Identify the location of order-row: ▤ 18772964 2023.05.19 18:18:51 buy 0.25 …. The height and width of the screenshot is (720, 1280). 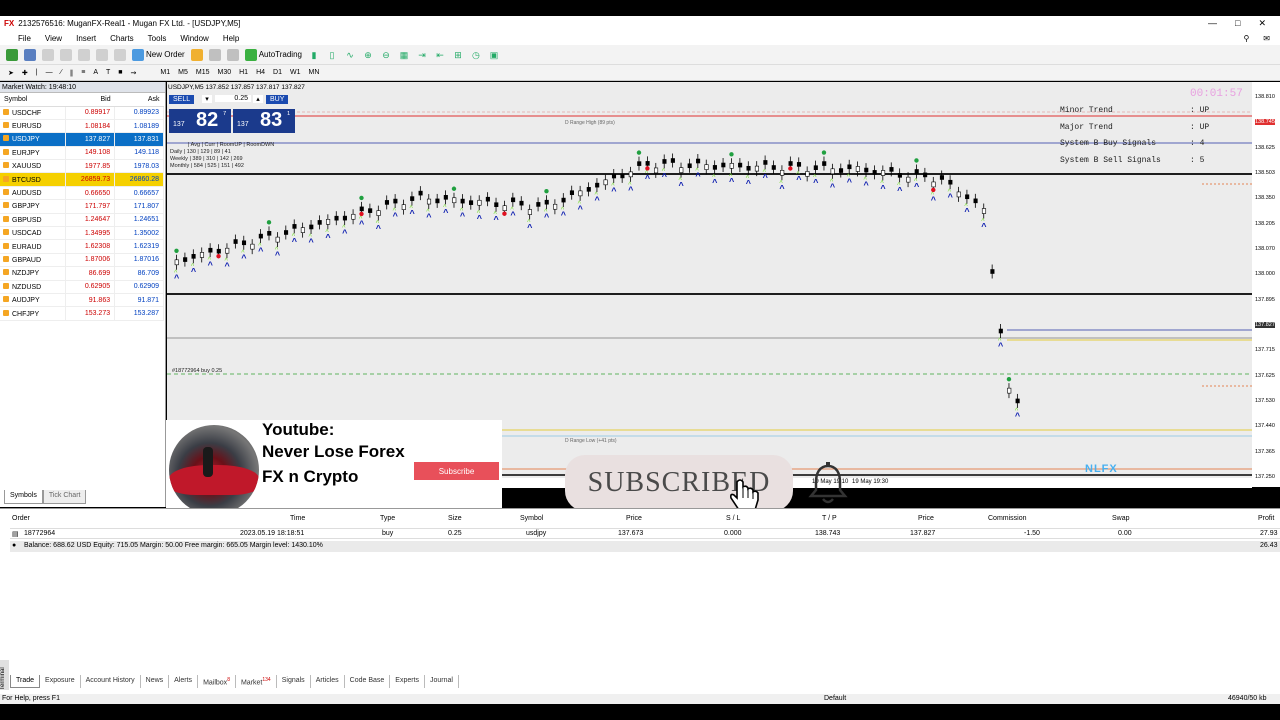
(645, 533).